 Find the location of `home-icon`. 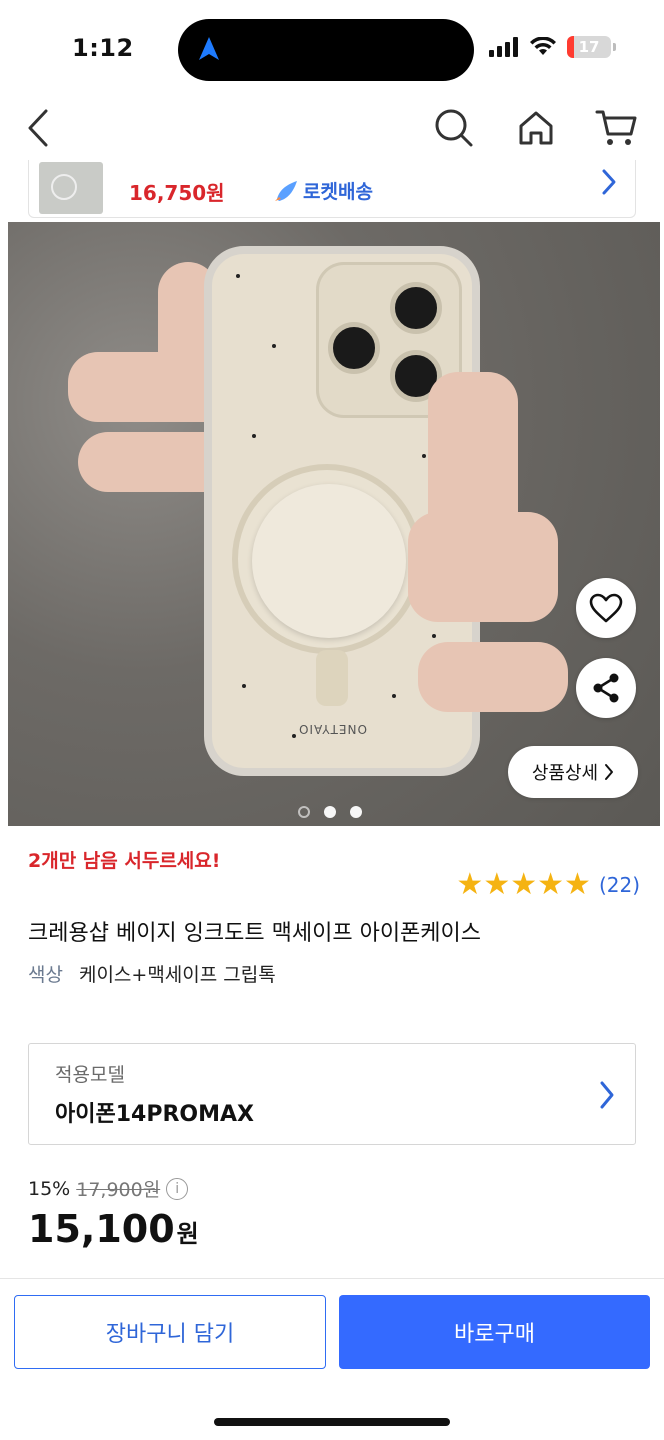

home-icon is located at coordinates (536, 128).